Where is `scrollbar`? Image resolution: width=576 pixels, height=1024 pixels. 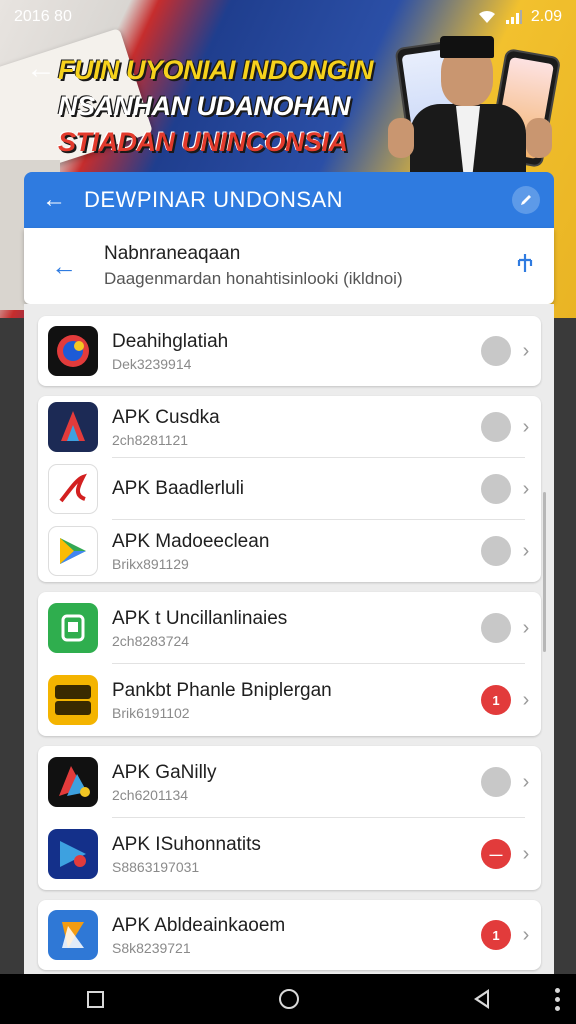 scrollbar is located at coordinates (544, 572).